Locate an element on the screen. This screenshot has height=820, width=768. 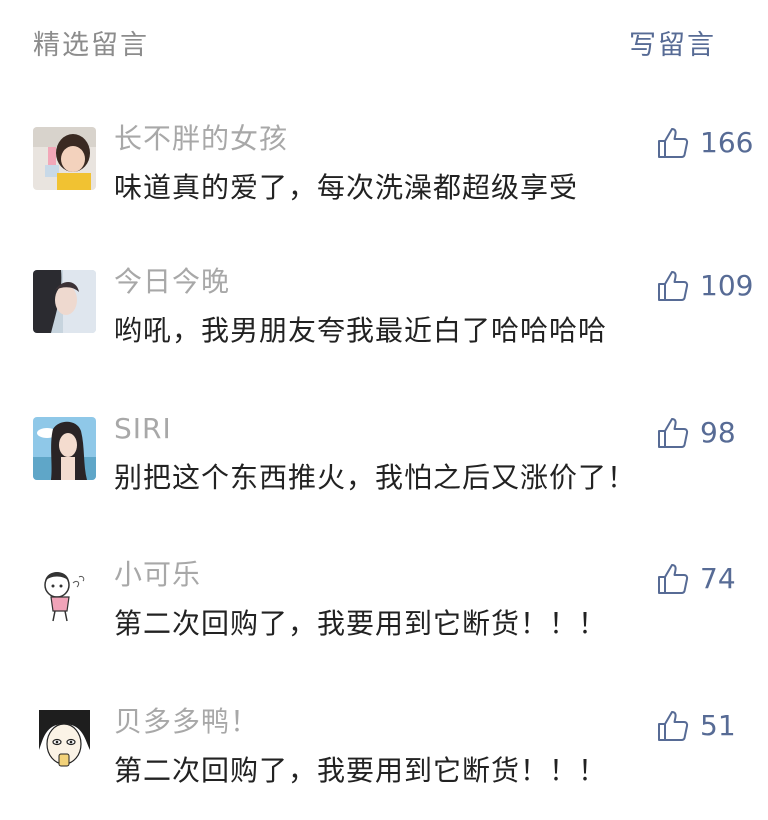
comments-header: 精选留言 写留言 is located at coordinates (384, 45).